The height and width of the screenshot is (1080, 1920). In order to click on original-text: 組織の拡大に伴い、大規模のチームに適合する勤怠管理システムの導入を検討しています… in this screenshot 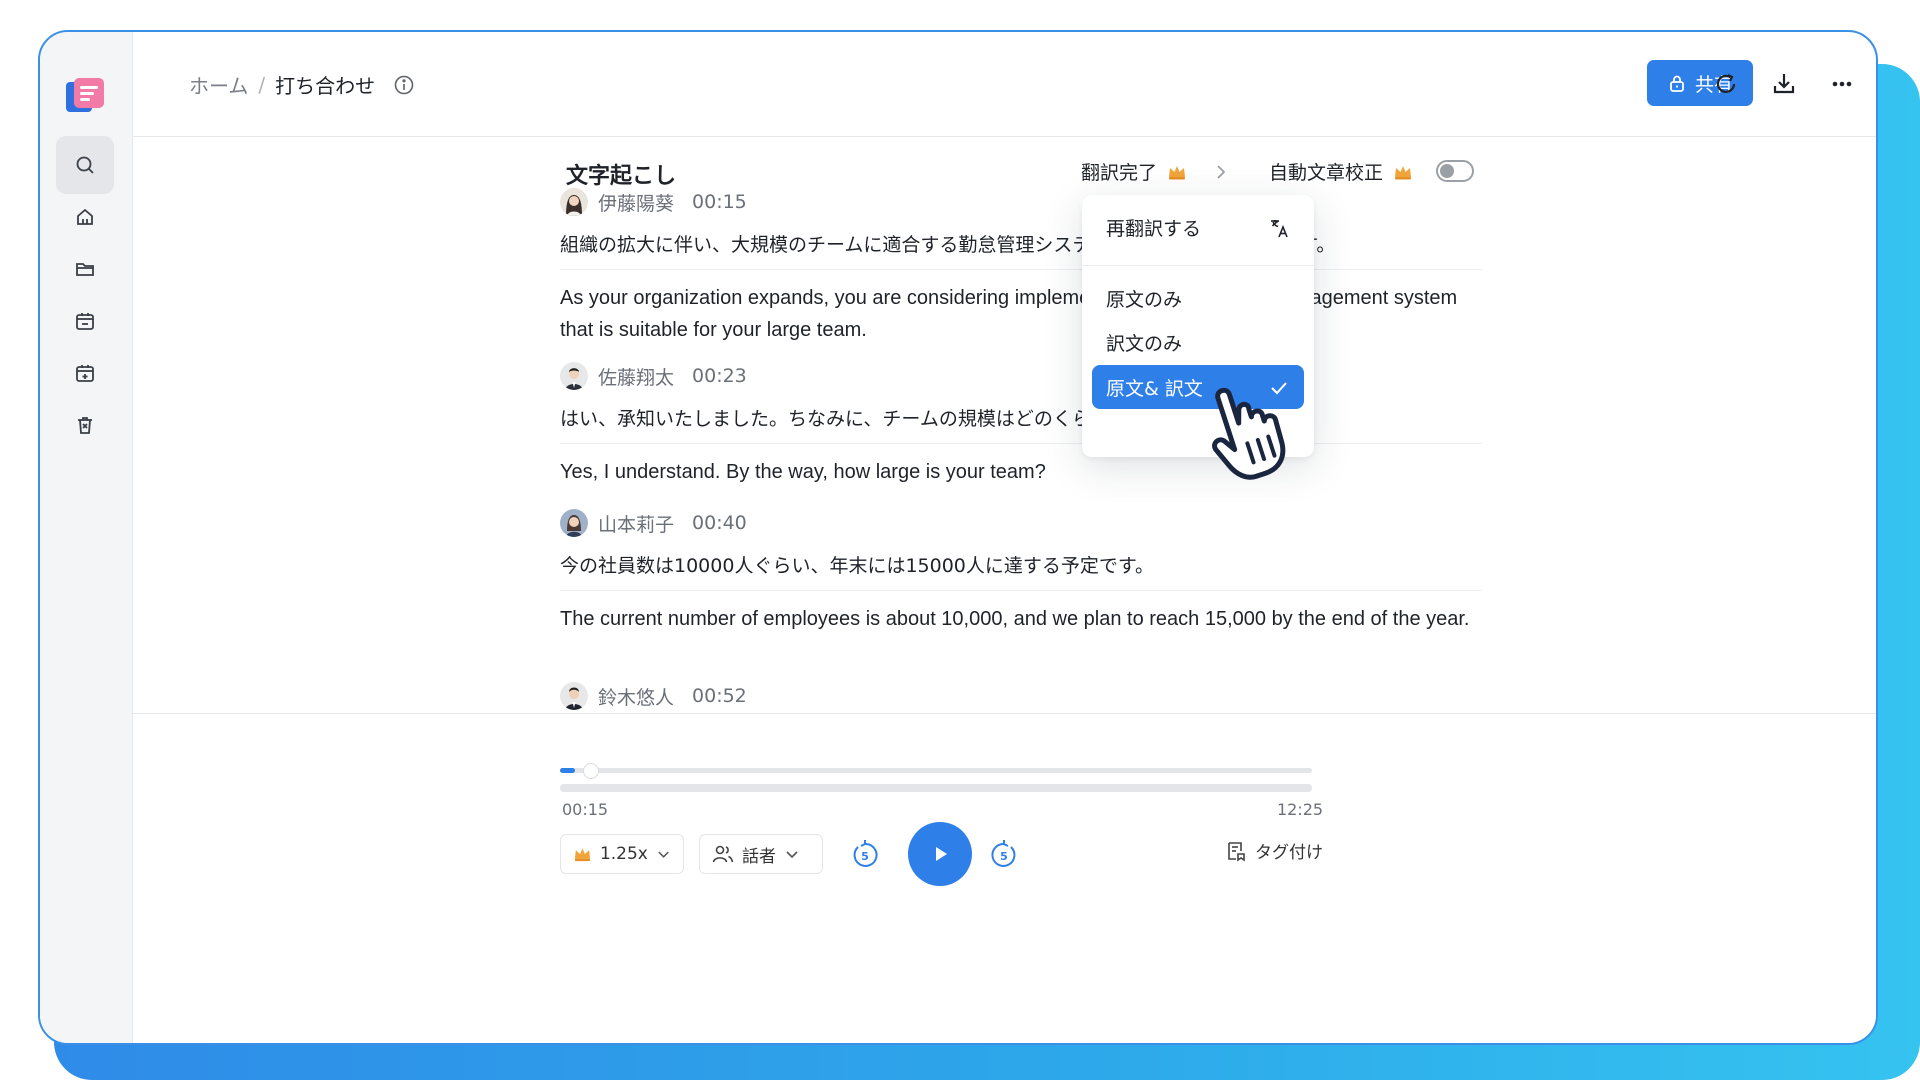, I will do `click(1021, 250)`.